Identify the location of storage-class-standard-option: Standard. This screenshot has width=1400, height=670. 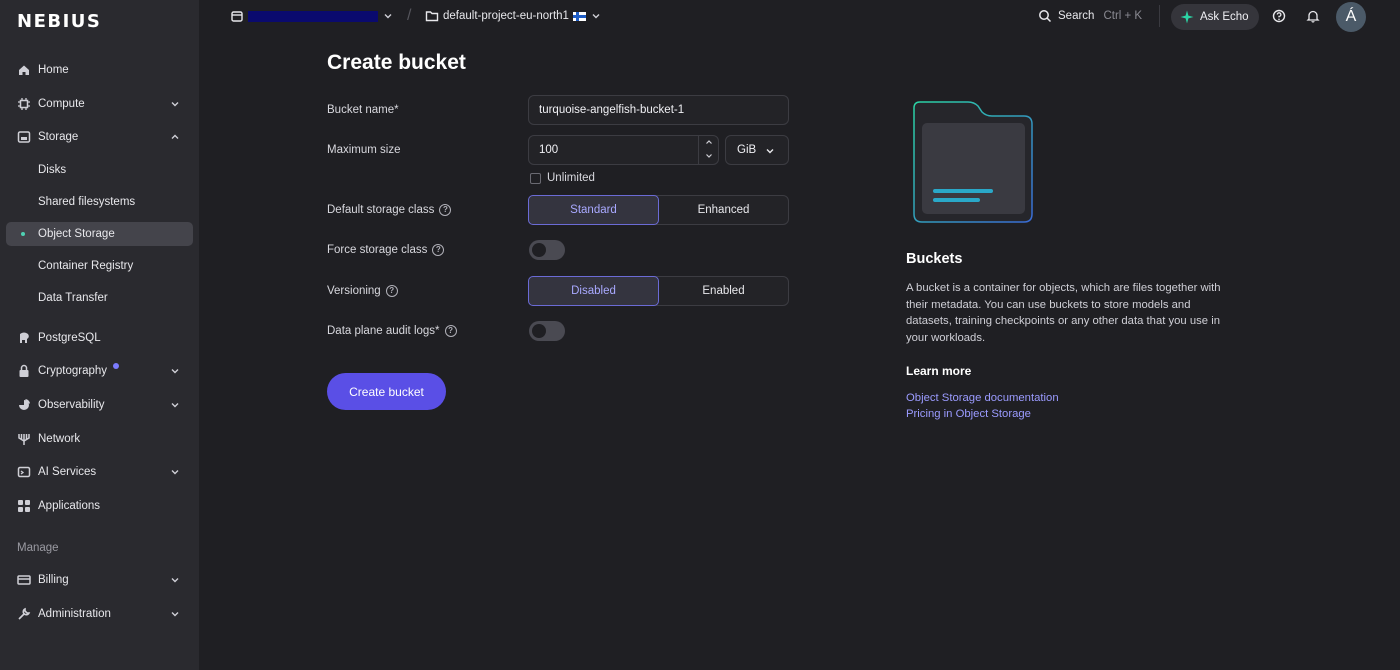
(593, 210).